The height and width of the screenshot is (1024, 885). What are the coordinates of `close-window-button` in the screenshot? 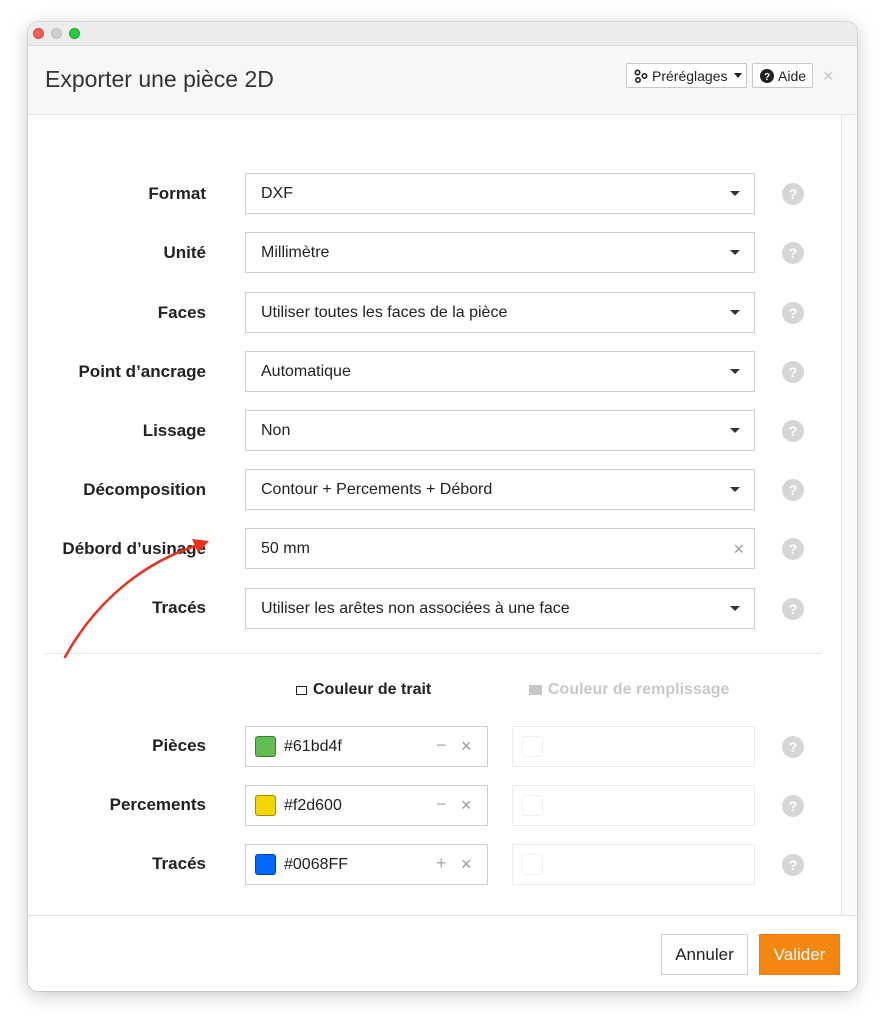 It's located at (38, 33).